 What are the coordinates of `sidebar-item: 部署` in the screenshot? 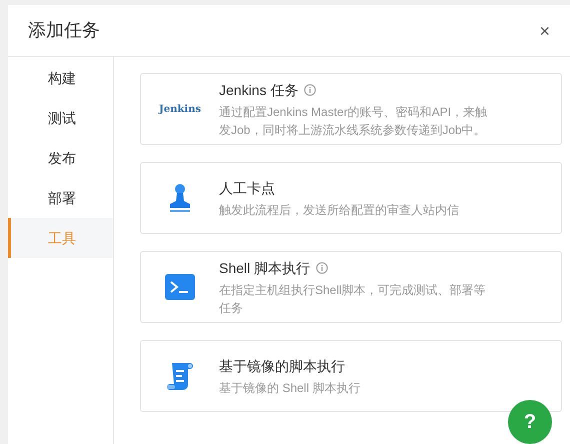 It's located at (60, 198).